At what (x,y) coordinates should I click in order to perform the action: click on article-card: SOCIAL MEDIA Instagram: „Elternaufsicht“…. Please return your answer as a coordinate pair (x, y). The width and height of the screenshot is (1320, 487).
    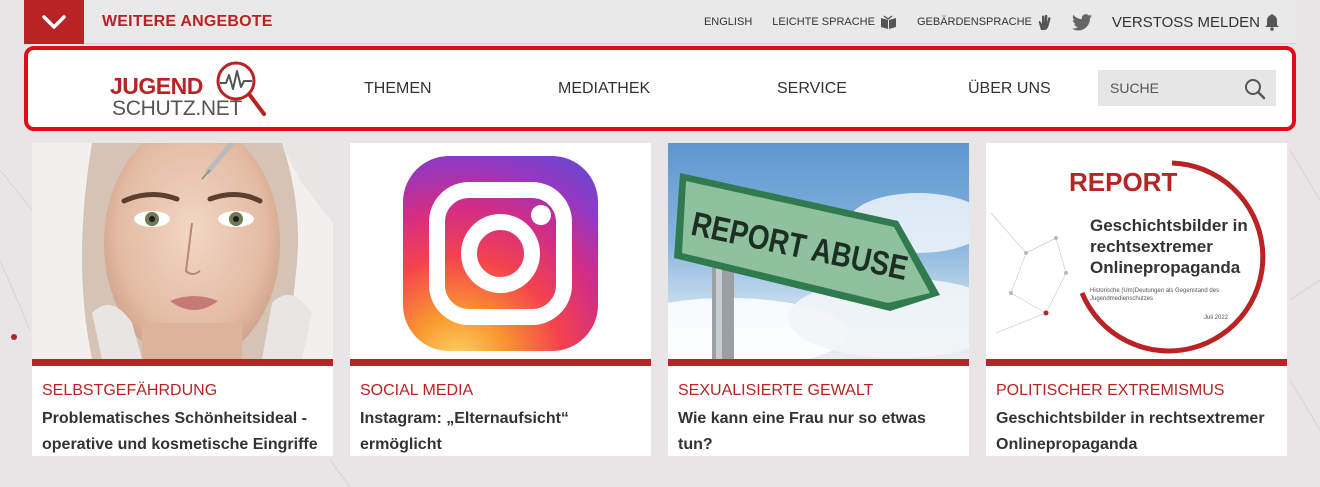
    Looking at the image, I should click on (500, 299).